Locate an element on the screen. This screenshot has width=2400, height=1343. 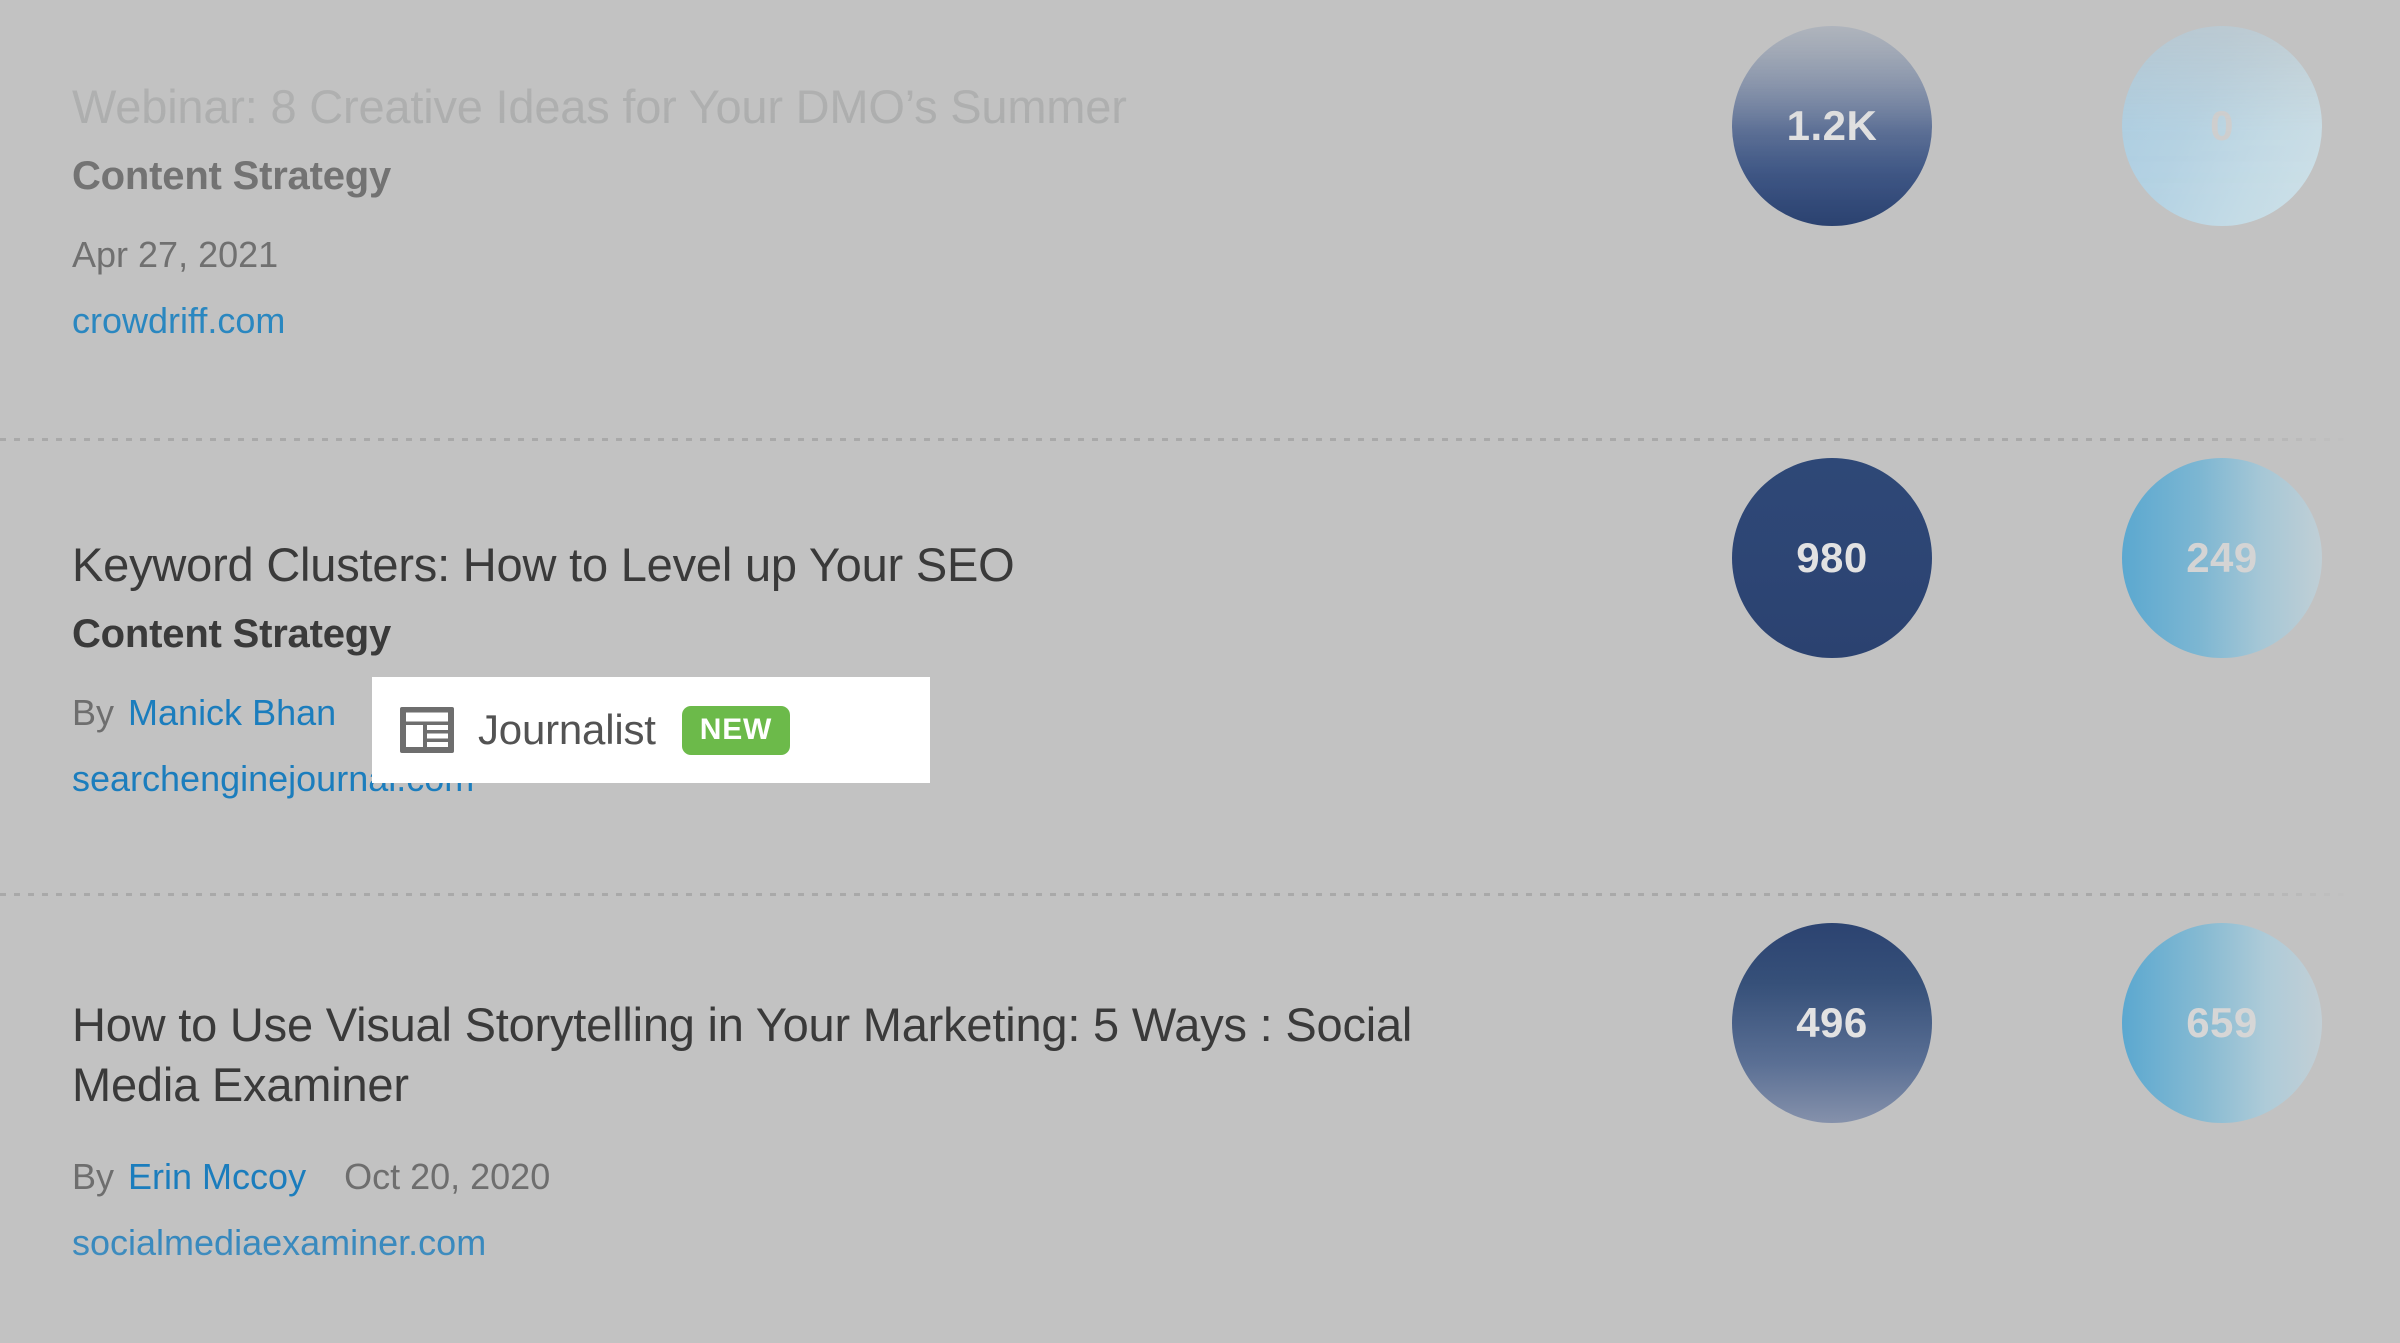
engagement-metric-circle: 659 is located at coordinates (2222, 1023).